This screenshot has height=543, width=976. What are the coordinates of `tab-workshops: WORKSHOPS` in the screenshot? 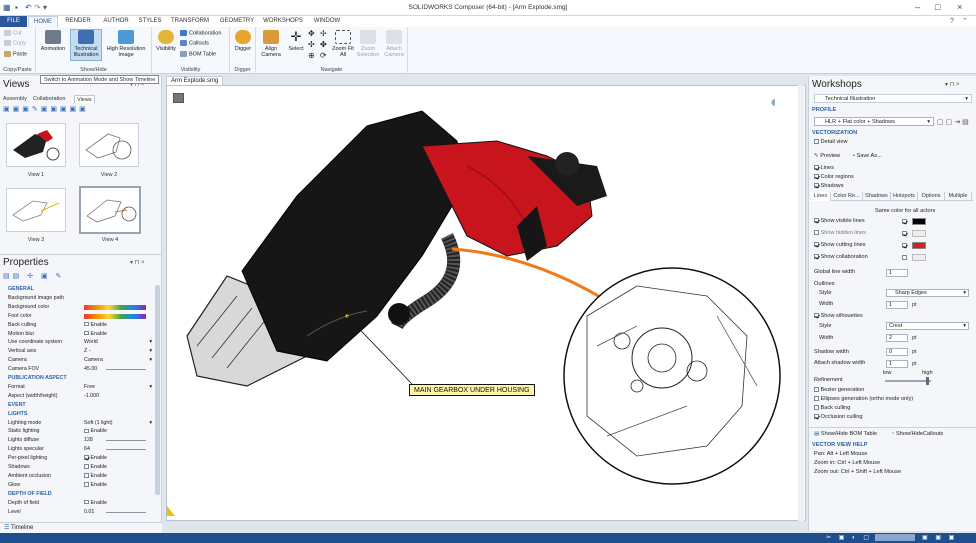 It's located at (283, 21).